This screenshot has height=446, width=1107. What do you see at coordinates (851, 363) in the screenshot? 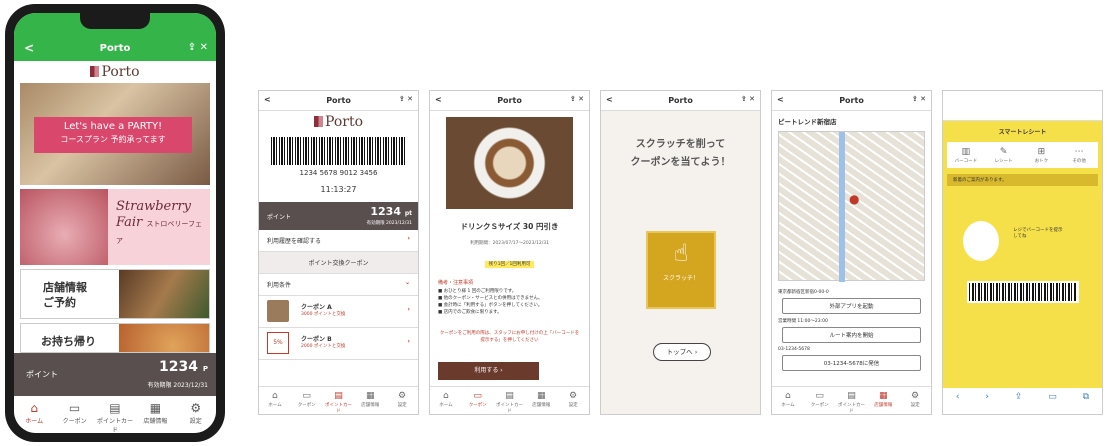
I see `call-button: 03-1234-5678に発信` at bounding box center [851, 363].